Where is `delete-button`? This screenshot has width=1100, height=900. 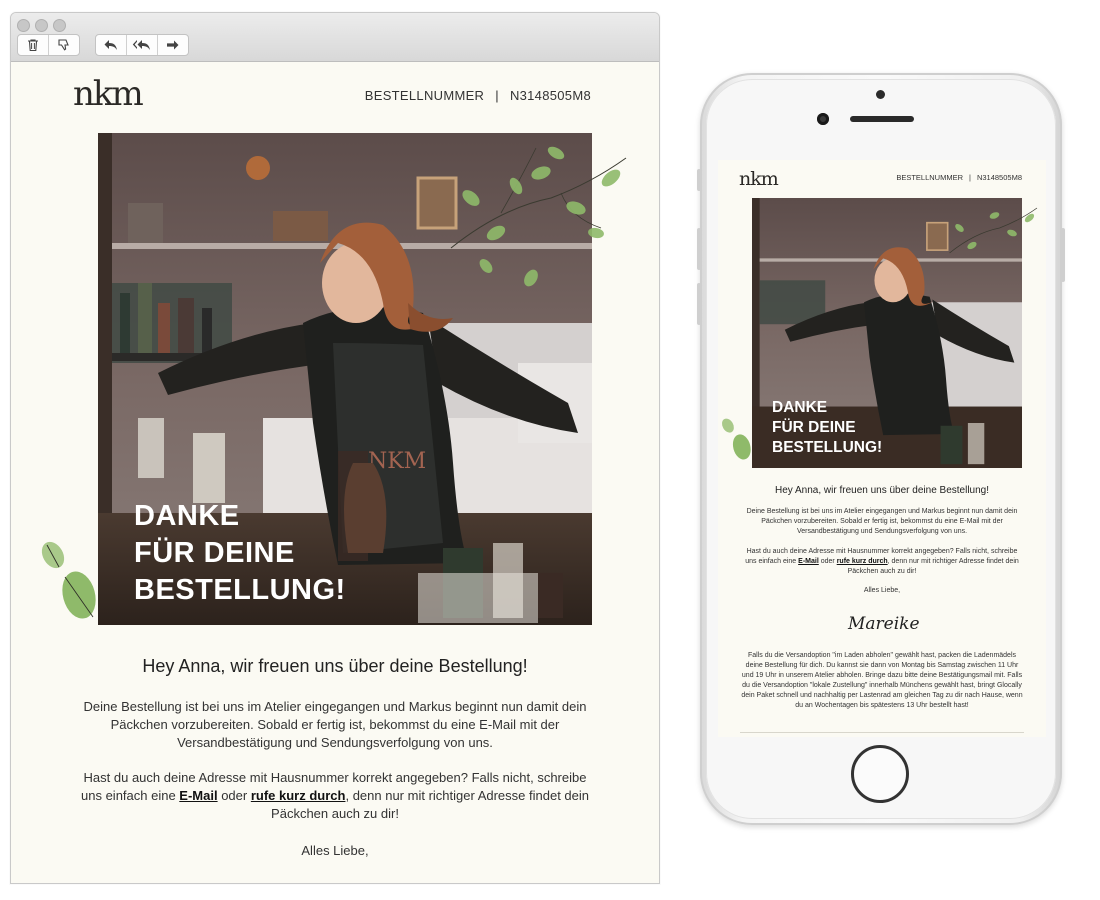
delete-button is located at coordinates (33, 45).